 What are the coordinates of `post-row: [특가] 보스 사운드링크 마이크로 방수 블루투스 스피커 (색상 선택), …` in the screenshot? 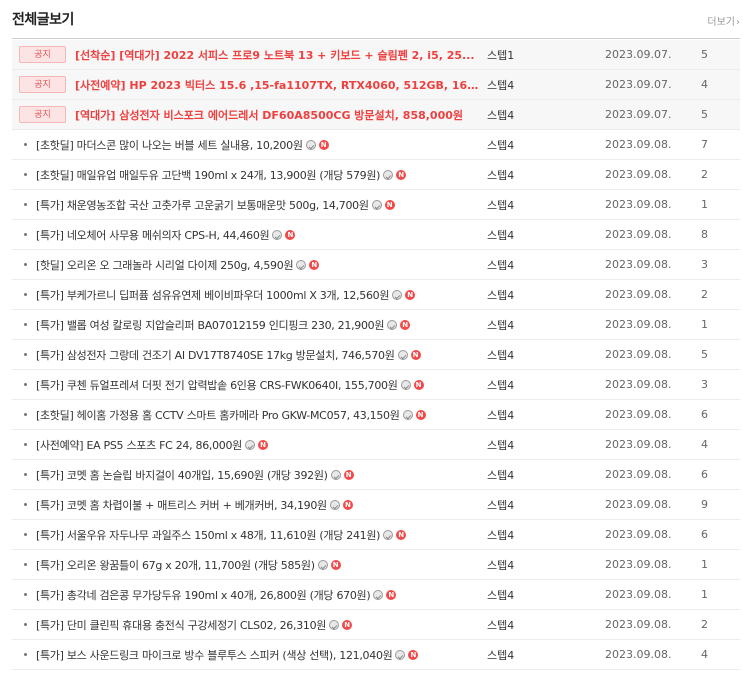 It's located at (376, 655).